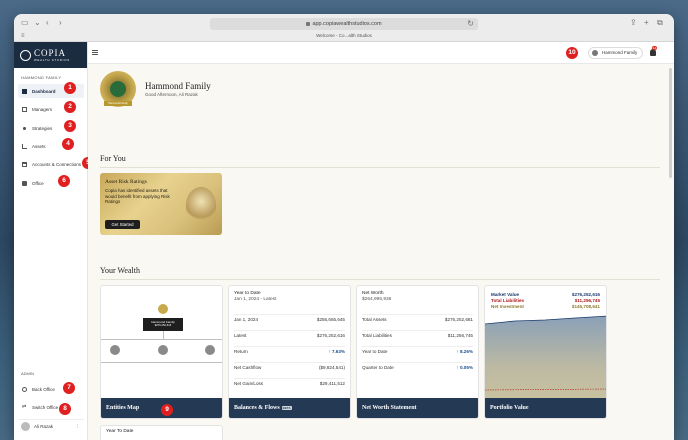 The height and width of the screenshot is (440, 688). I want to click on row-label: Return, so click(241, 351).